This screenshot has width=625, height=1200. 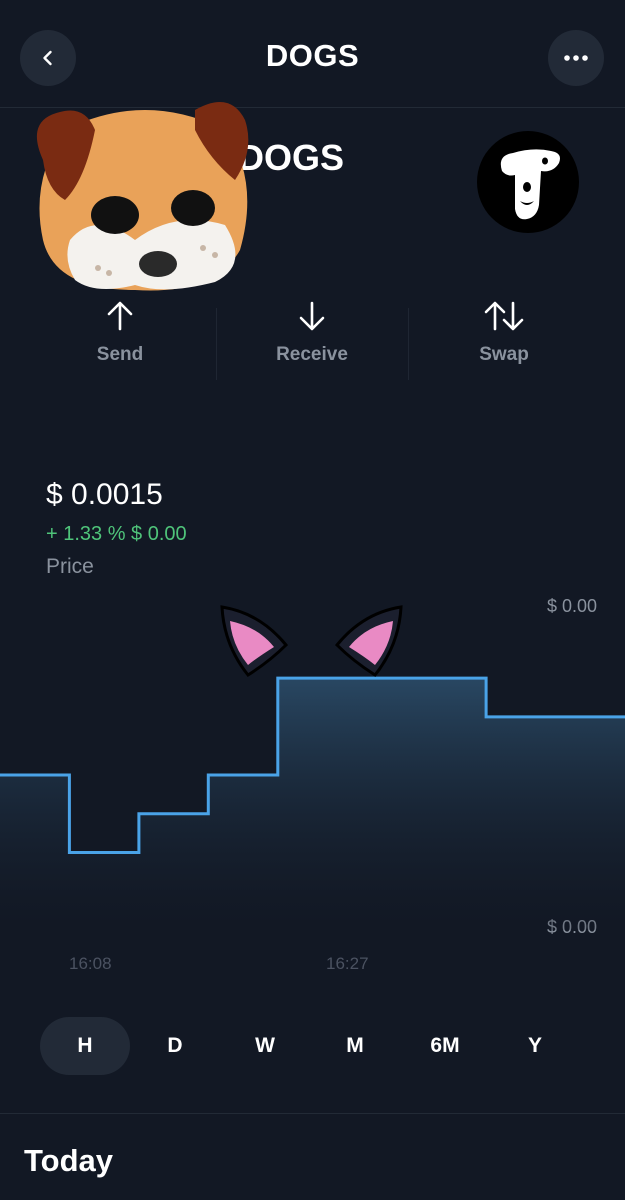 I want to click on price-change: + 1.33 % $ 0.00, so click(x=116, y=534).